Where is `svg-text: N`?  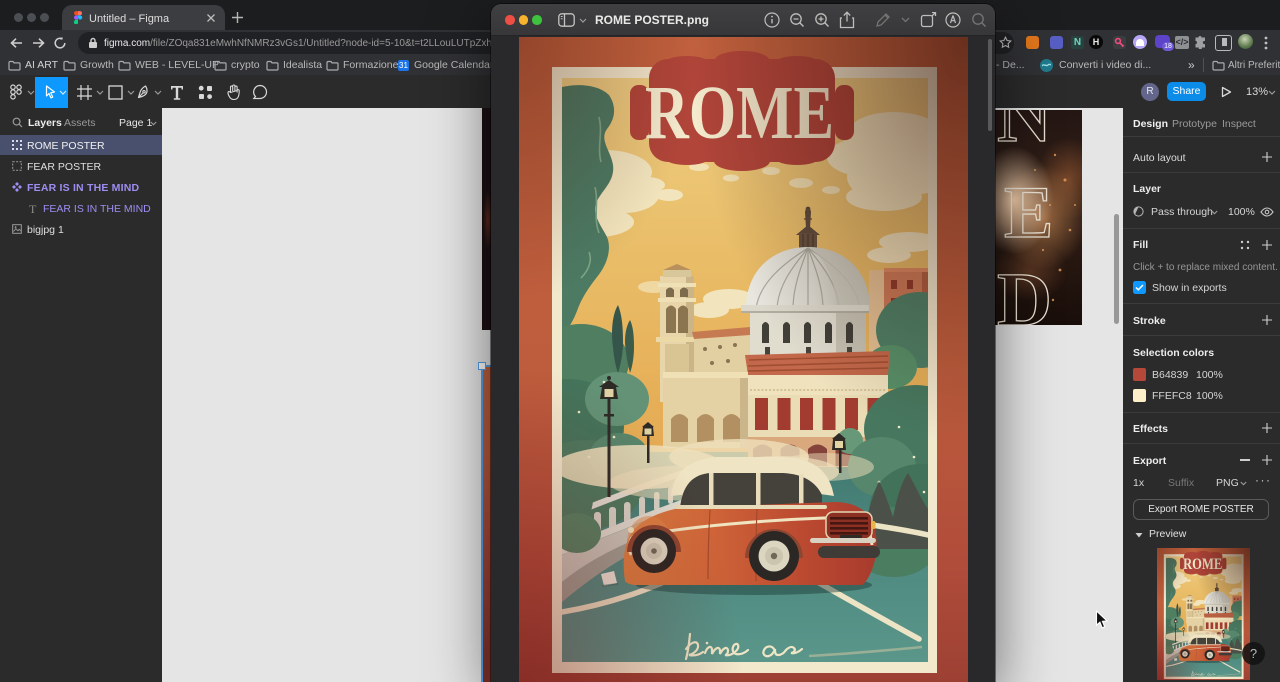
svg-text: N is located at coordinates (1024, 134).